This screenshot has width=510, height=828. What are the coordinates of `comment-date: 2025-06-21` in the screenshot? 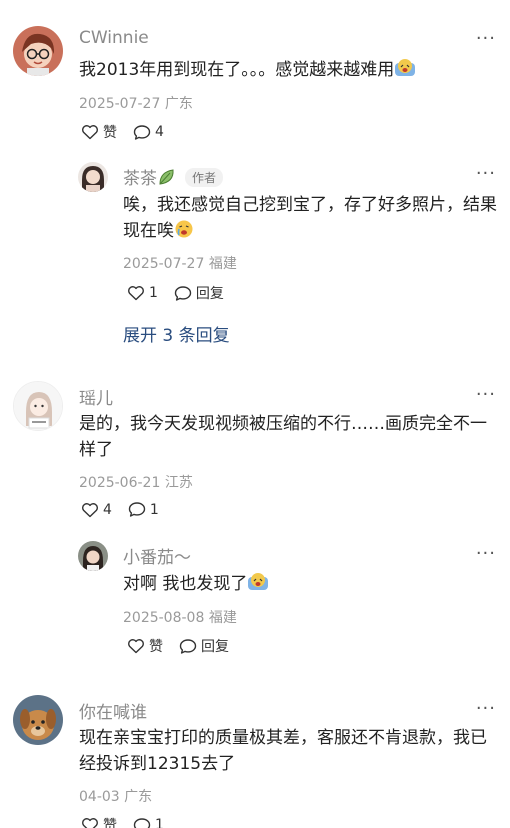 It's located at (120, 483).